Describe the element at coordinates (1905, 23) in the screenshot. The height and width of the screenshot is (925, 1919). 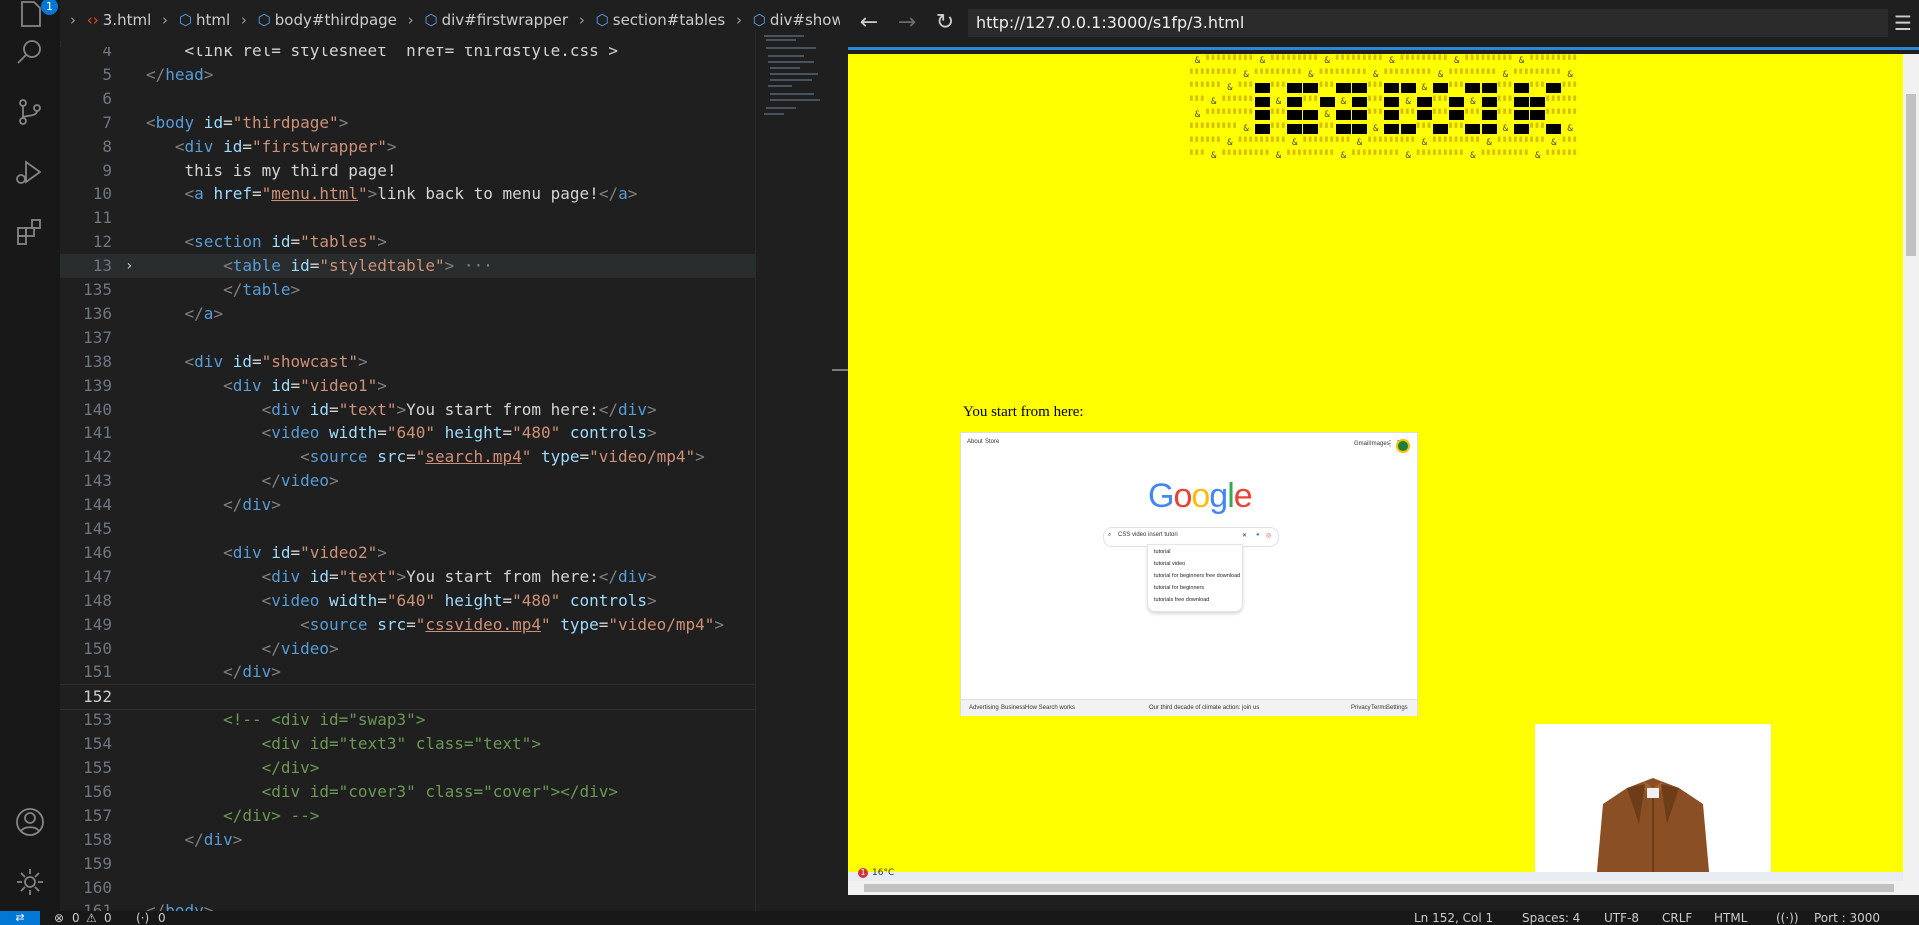
I see `menu-icon: ☰` at that location.